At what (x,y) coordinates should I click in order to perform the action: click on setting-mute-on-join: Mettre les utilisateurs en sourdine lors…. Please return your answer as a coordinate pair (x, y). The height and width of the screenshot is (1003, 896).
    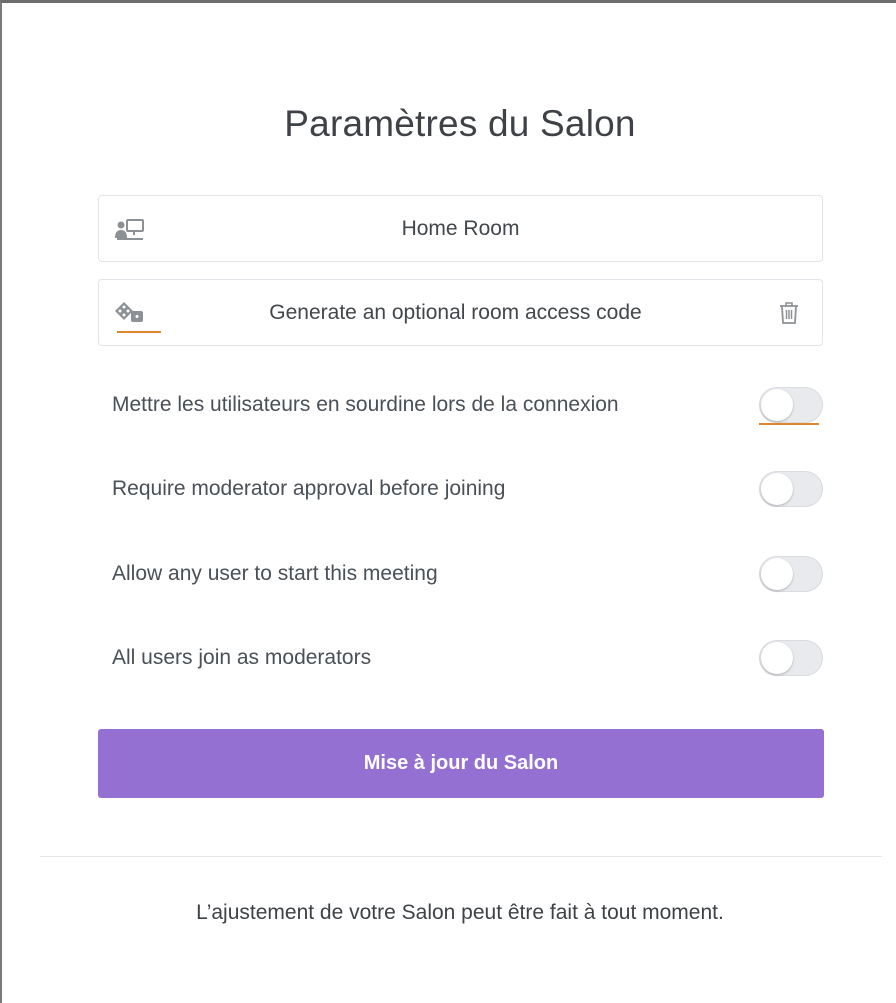
    Looking at the image, I should click on (468, 407).